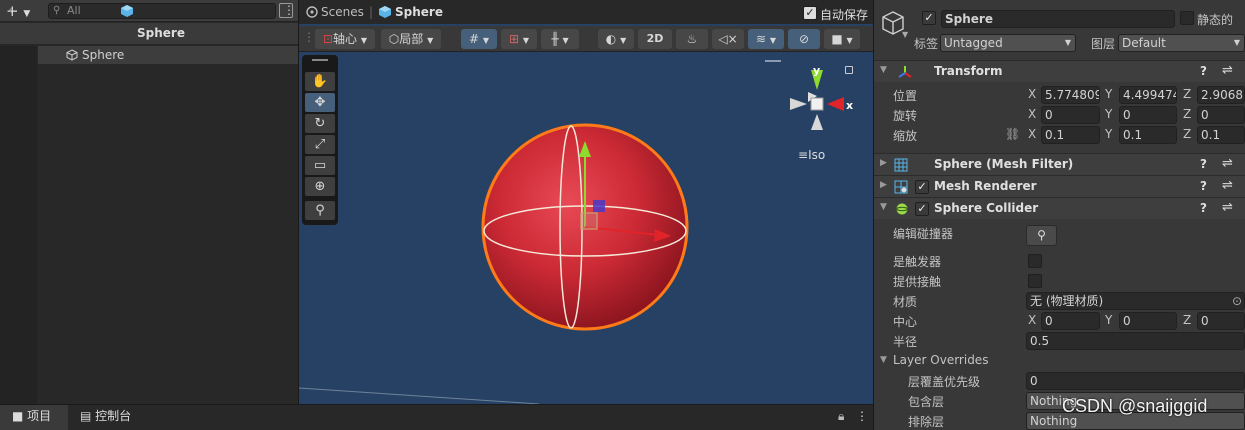 This screenshot has width=1245, height=430. Describe the element at coordinates (905, 322) in the screenshot. I see `center-label: 中心` at that location.